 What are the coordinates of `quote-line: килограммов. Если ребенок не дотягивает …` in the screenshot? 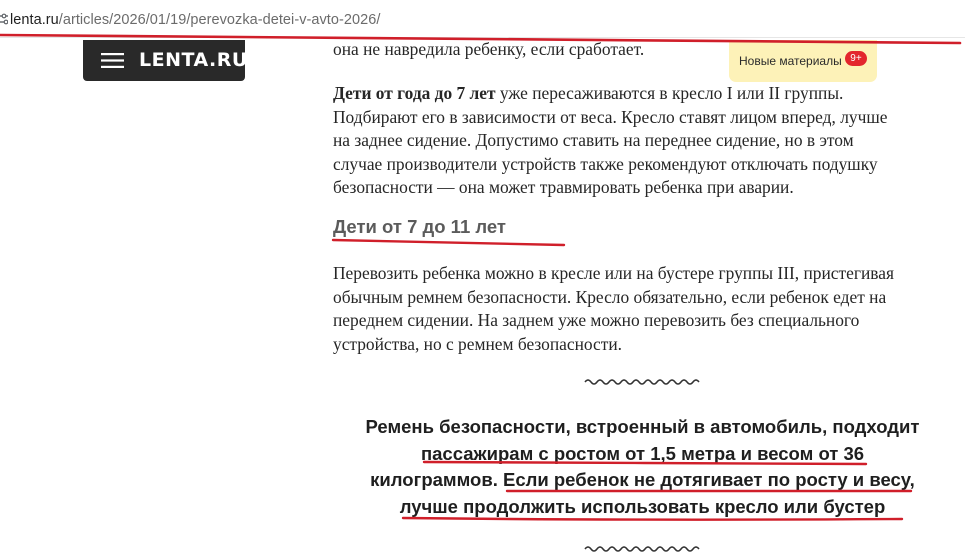 It's located at (642, 479).